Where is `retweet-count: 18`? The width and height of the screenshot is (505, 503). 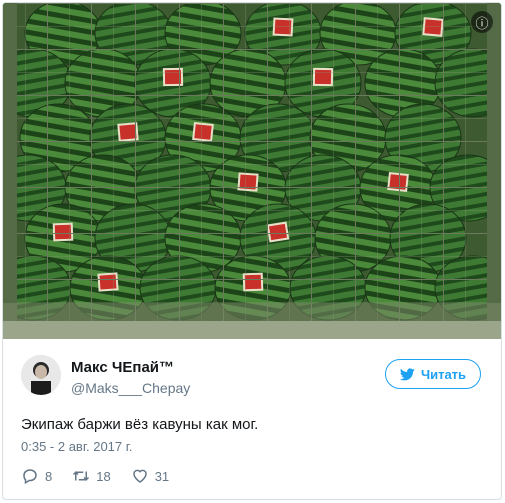
retweet-count: 18 is located at coordinates (103, 476).